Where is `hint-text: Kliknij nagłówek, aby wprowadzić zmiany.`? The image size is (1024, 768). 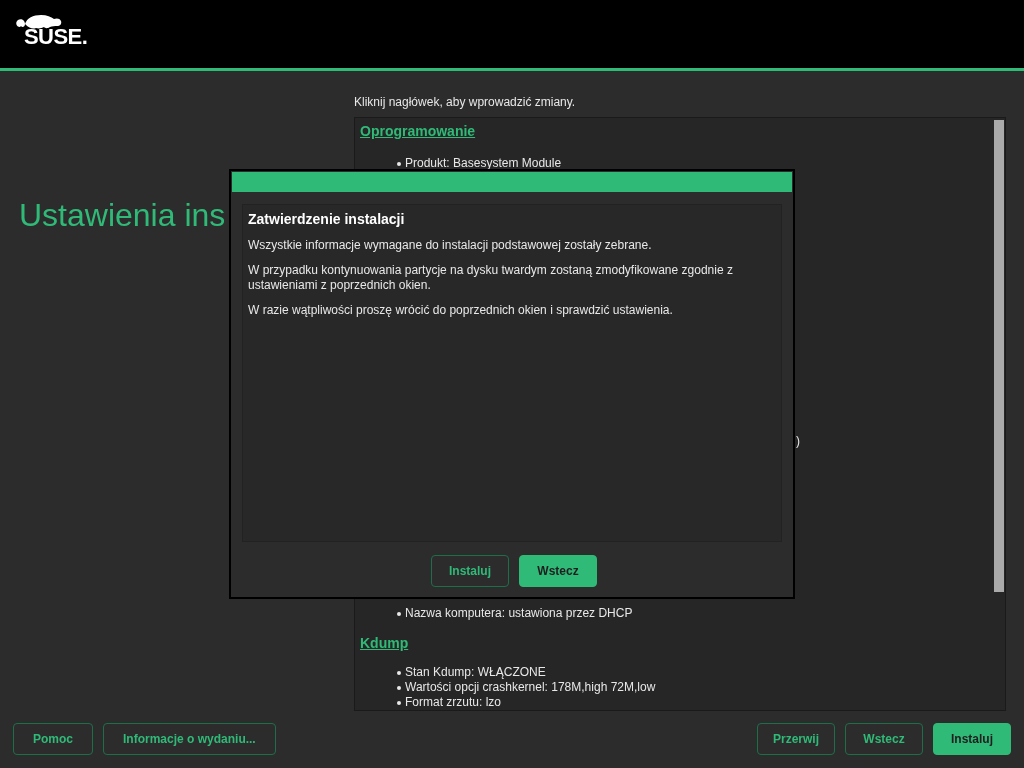 hint-text: Kliknij nagłówek, aby wprowadzić zmiany. is located at coordinates (465, 102).